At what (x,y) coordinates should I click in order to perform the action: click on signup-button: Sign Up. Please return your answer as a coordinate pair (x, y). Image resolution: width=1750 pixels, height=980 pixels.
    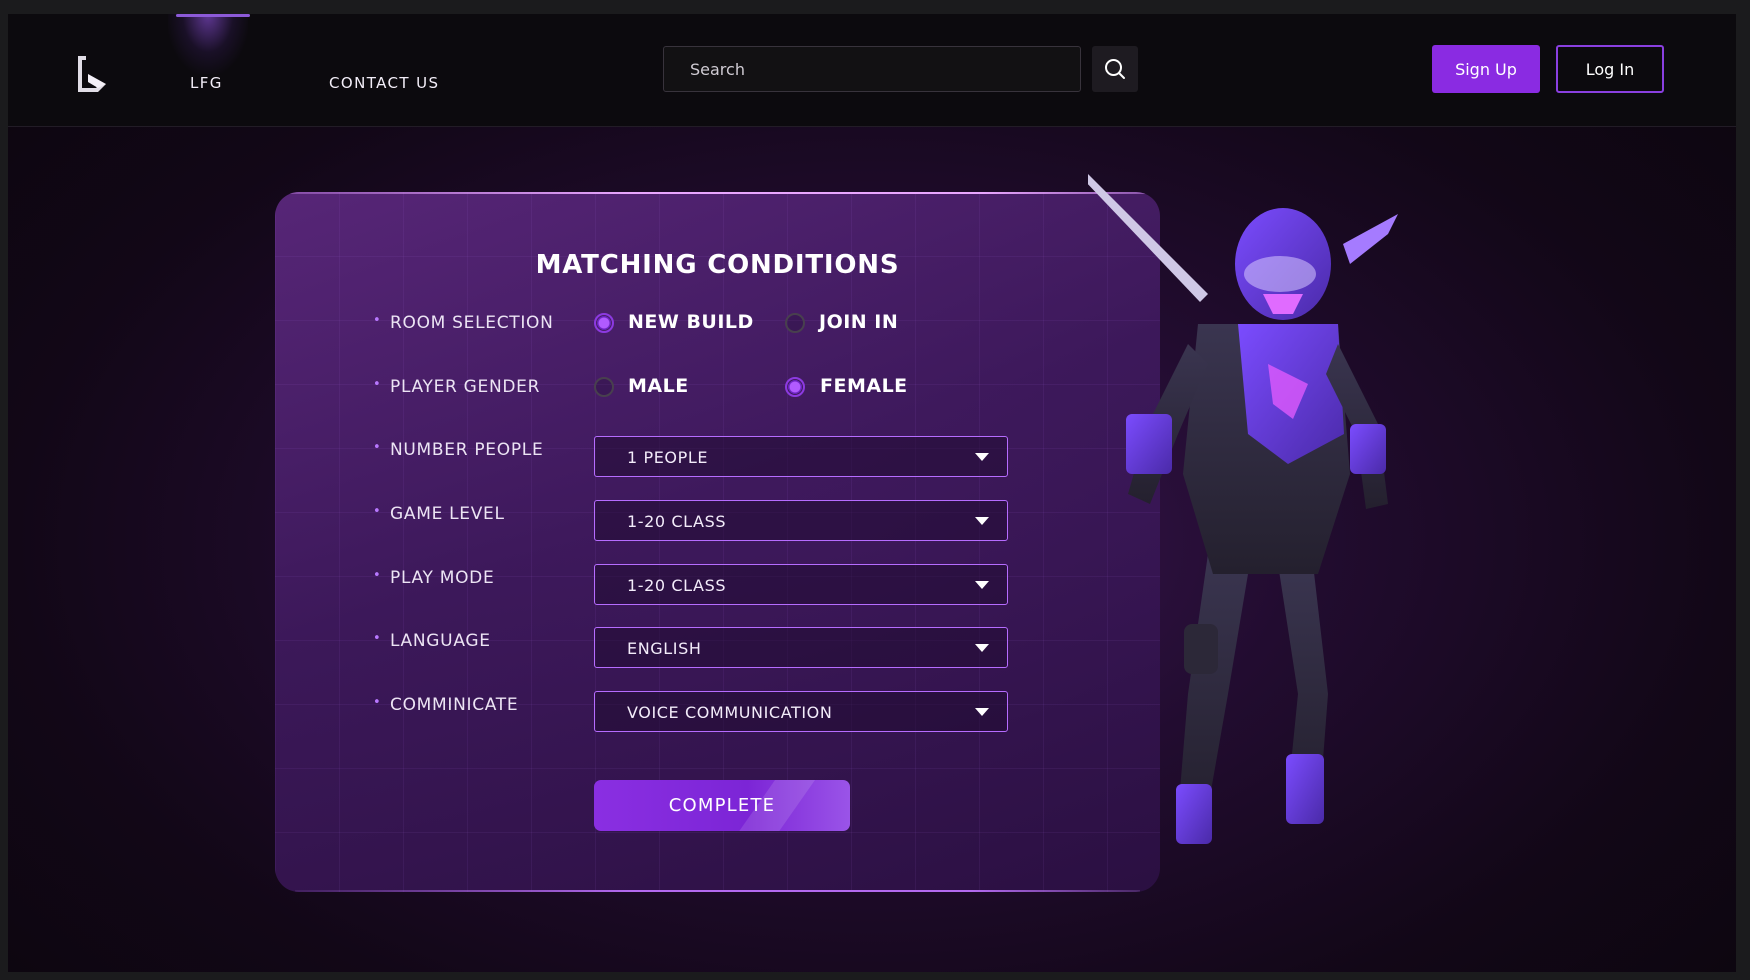
    Looking at the image, I should click on (1486, 69).